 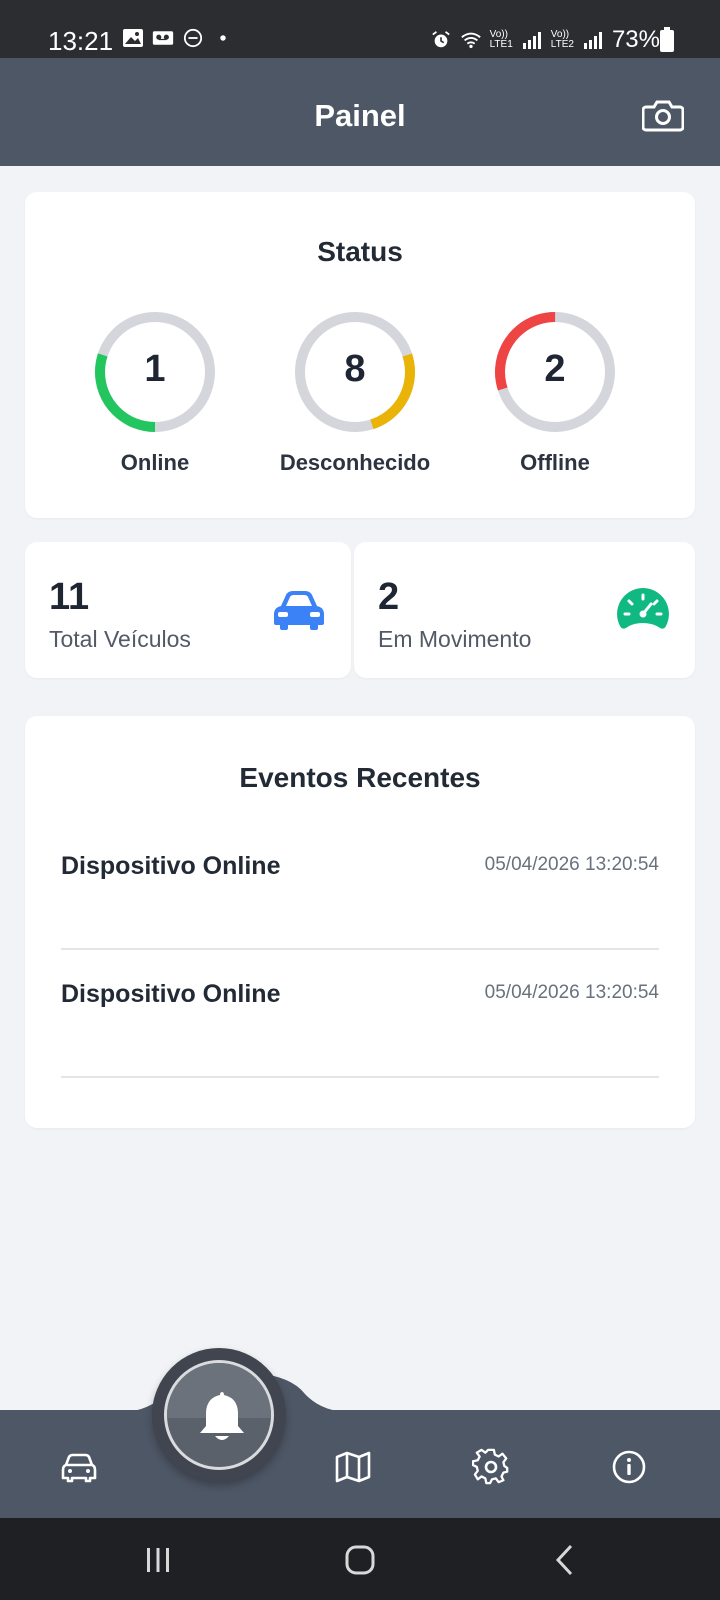 What do you see at coordinates (163, 38) in the screenshot?
I see `voicemail-icon` at bounding box center [163, 38].